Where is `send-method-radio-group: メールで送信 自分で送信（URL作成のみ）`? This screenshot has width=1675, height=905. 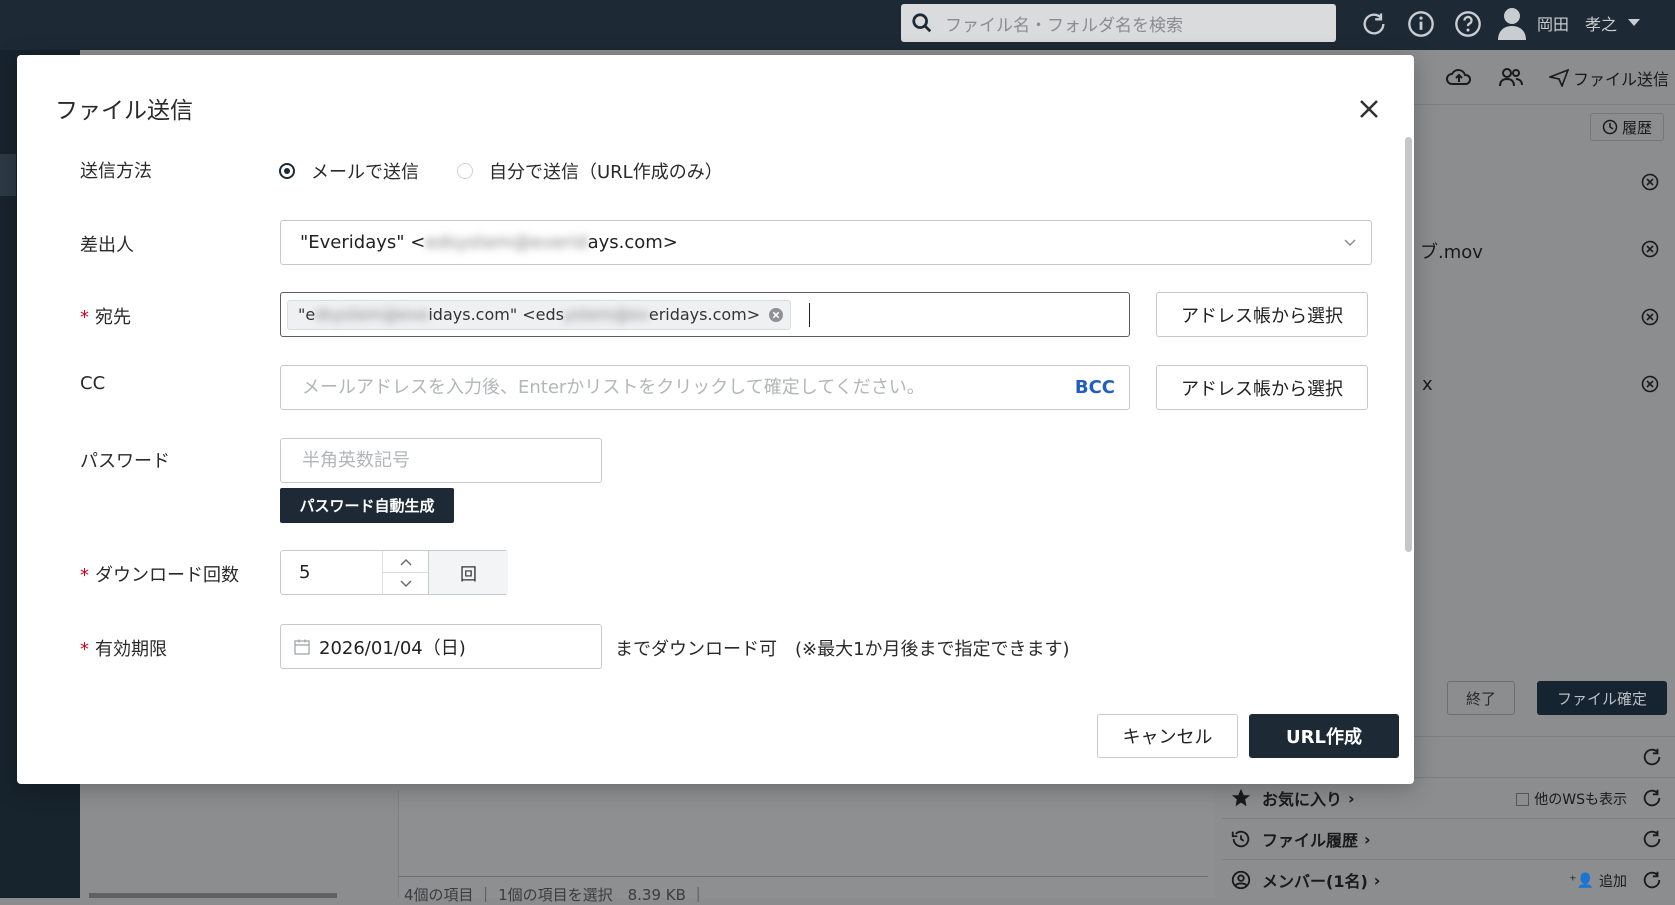
send-method-radio-group: メールで送信 自分で送信（URL作成のみ） is located at coordinates (520, 171).